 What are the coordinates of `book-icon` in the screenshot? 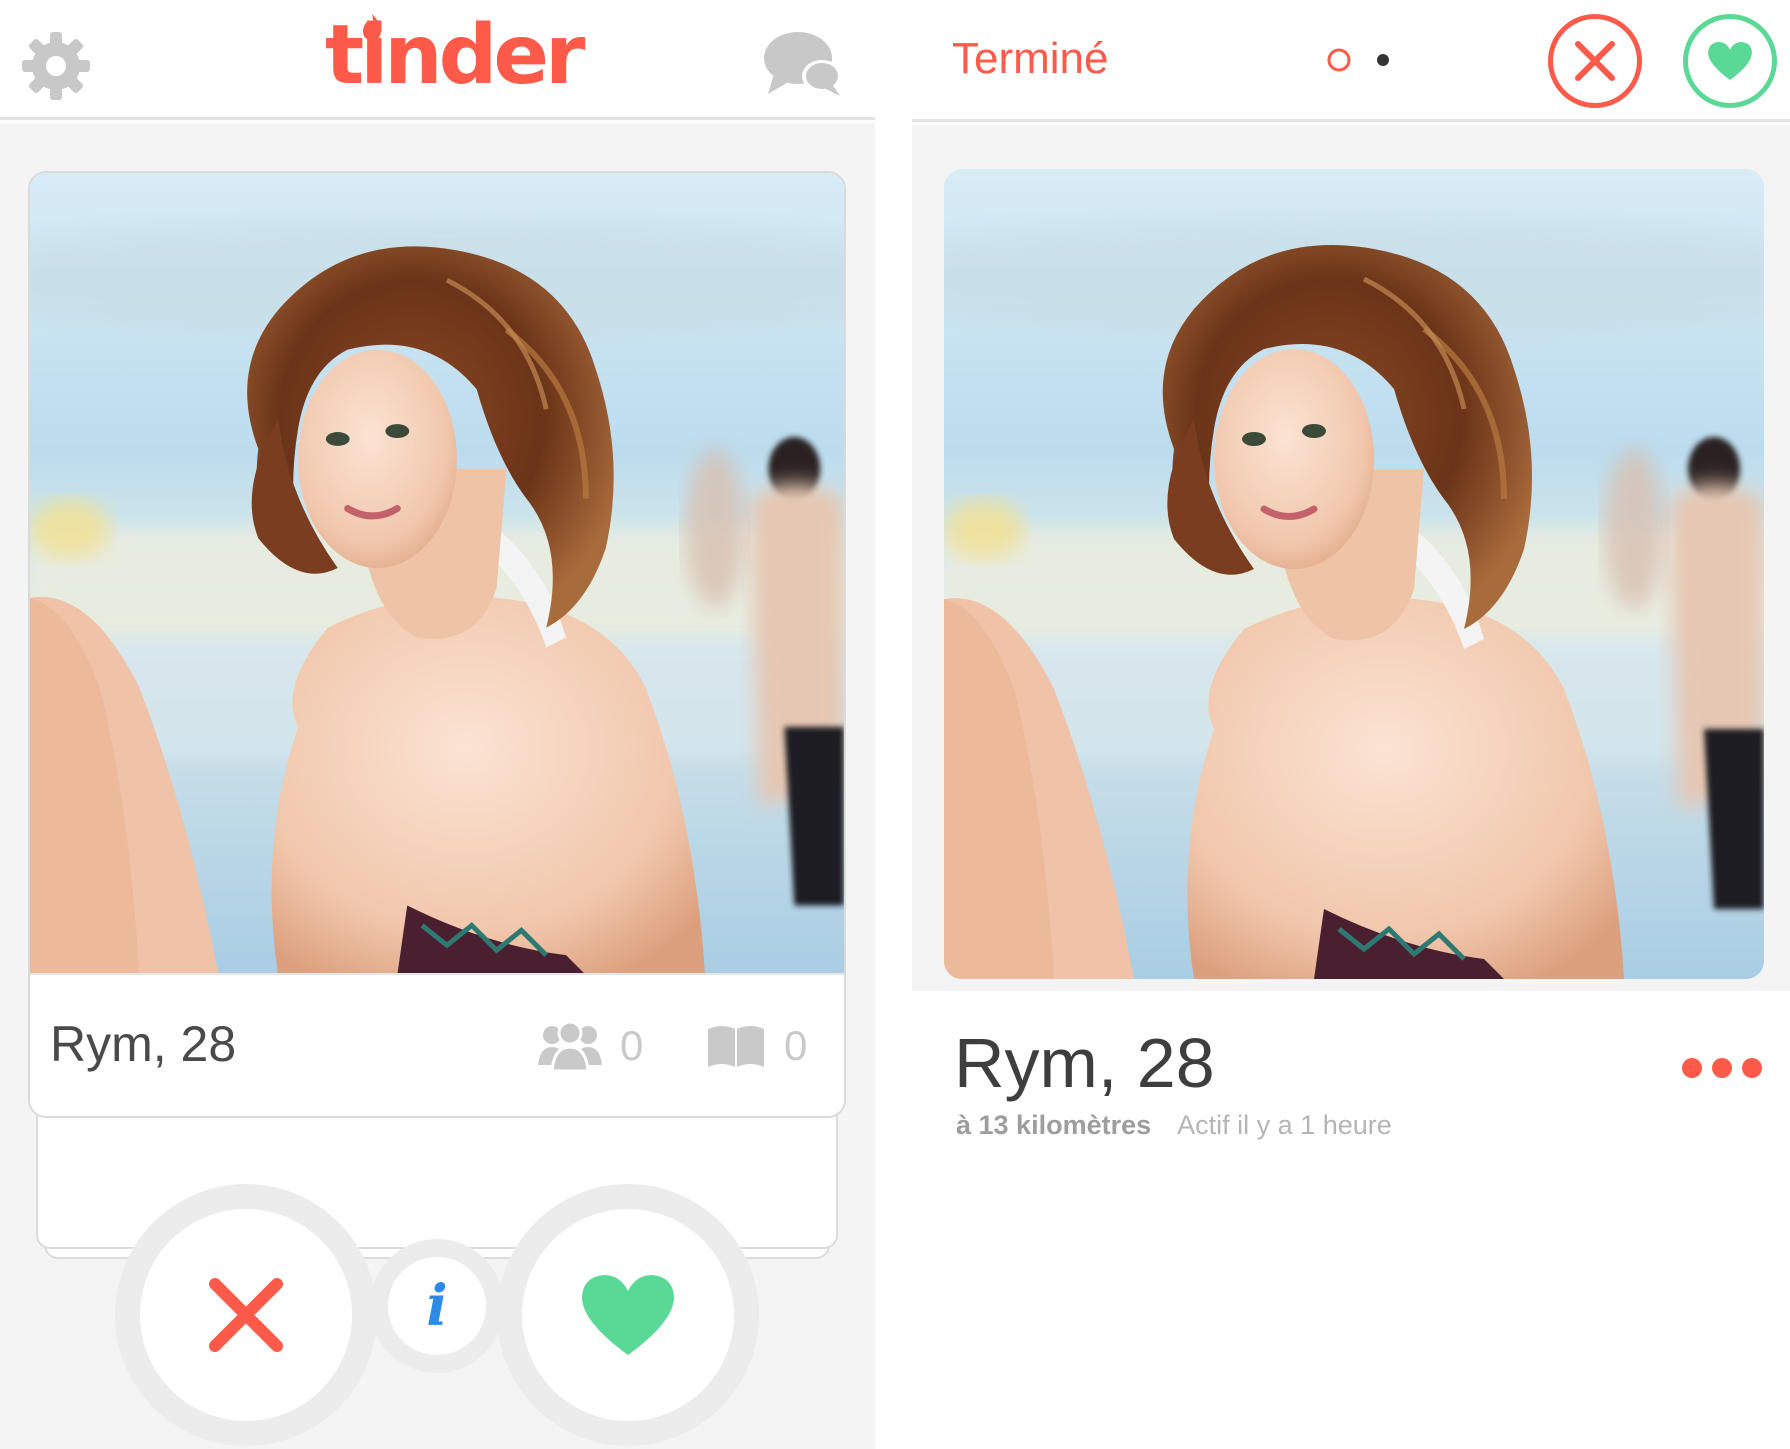 It's located at (736, 1046).